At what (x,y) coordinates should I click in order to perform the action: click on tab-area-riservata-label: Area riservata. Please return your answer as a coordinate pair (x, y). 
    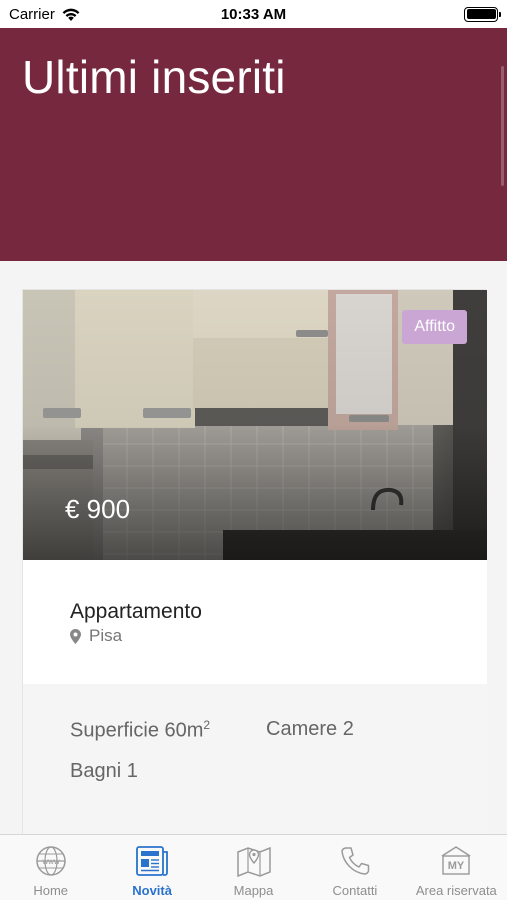
    Looking at the image, I should click on (456, 890).